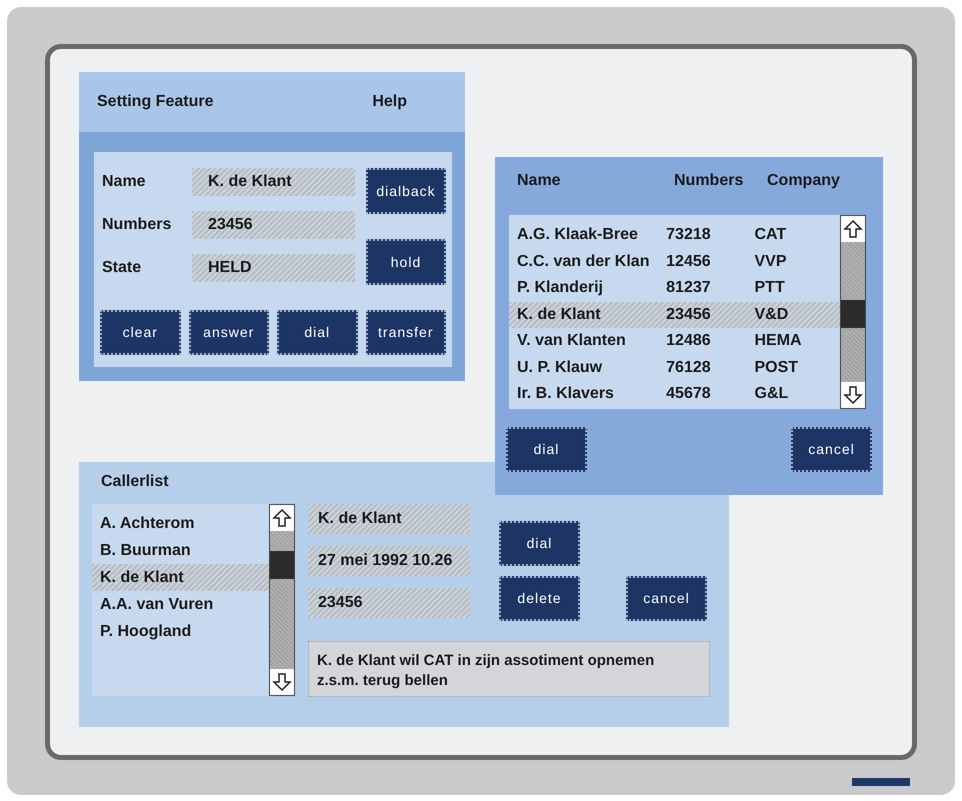 The width and height of the screenshot is (962, 801). I want to click on text-field: HELD, so click(273, 268).